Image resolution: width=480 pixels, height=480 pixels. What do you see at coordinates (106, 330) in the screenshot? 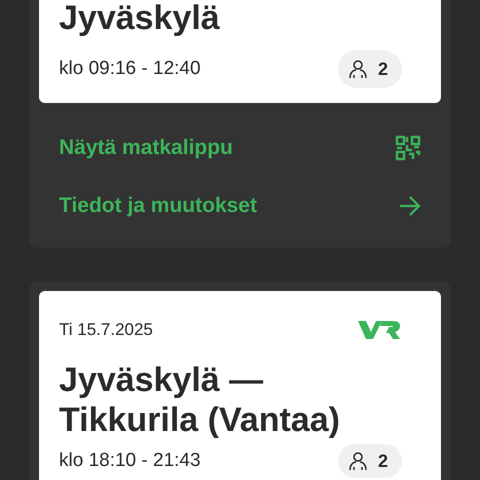
I see `trip-date: Ti 15.7.2025` at bounding box center [106, 330].